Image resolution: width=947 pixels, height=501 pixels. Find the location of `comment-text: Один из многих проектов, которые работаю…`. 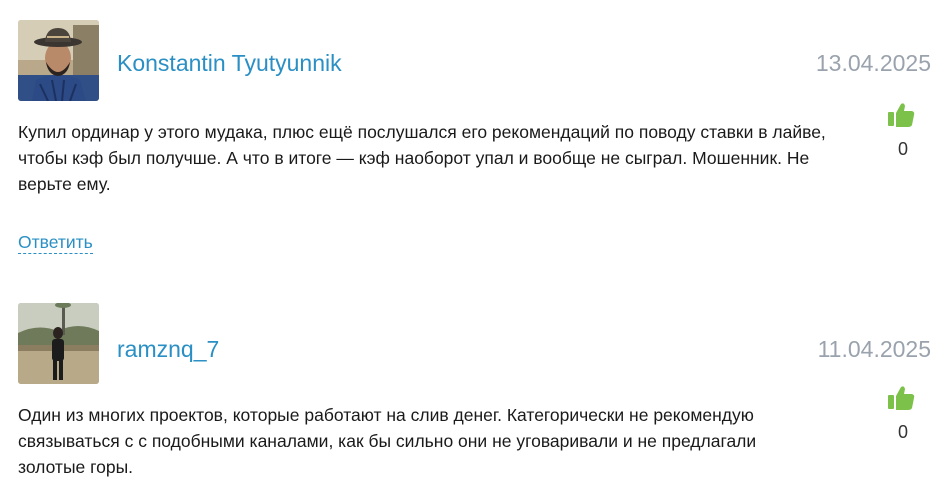

comment-text: Один из многих проектов, которые работаю… is located at coordinates (387, 441).